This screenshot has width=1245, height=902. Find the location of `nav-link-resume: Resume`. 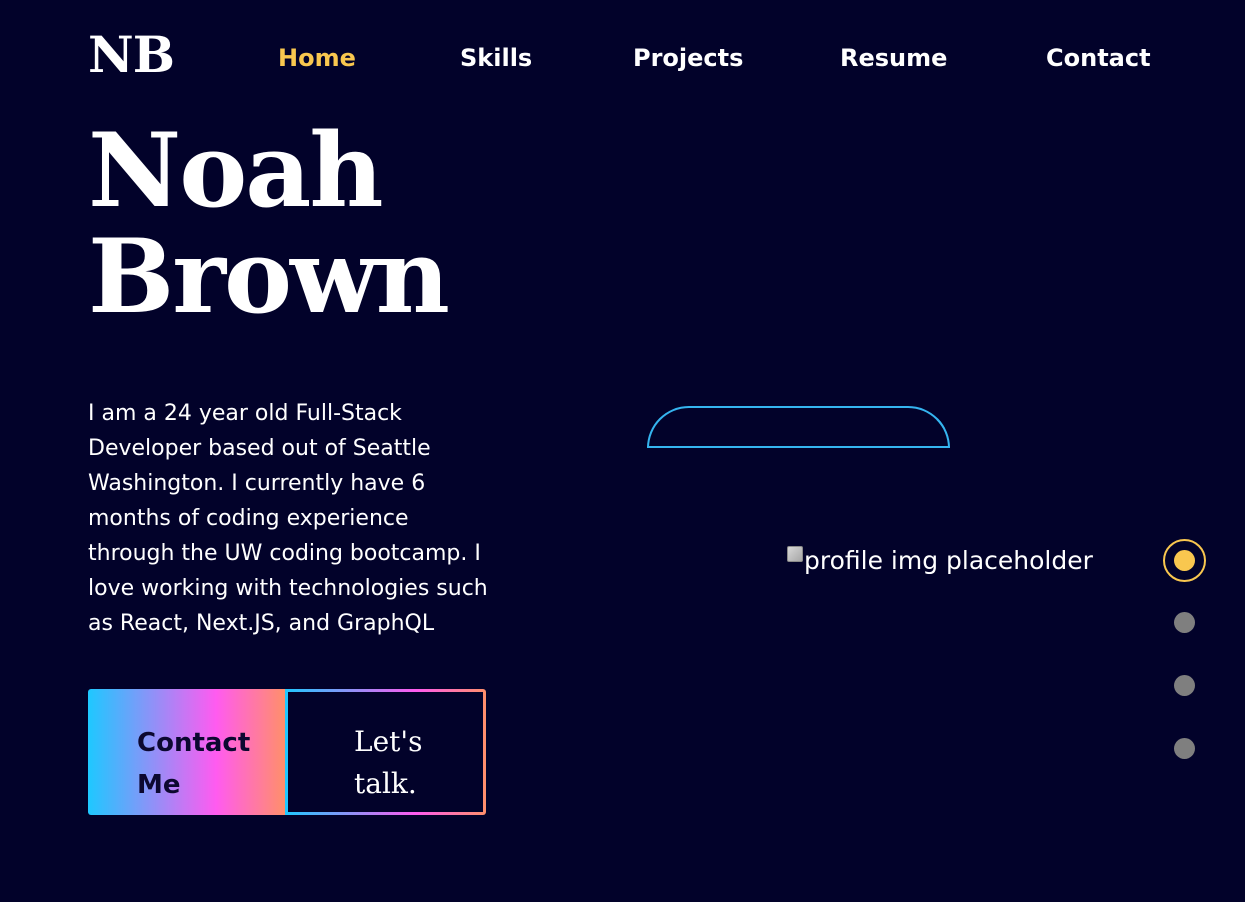

nav-link-resume: Resume is located at coordinates (893, 58).